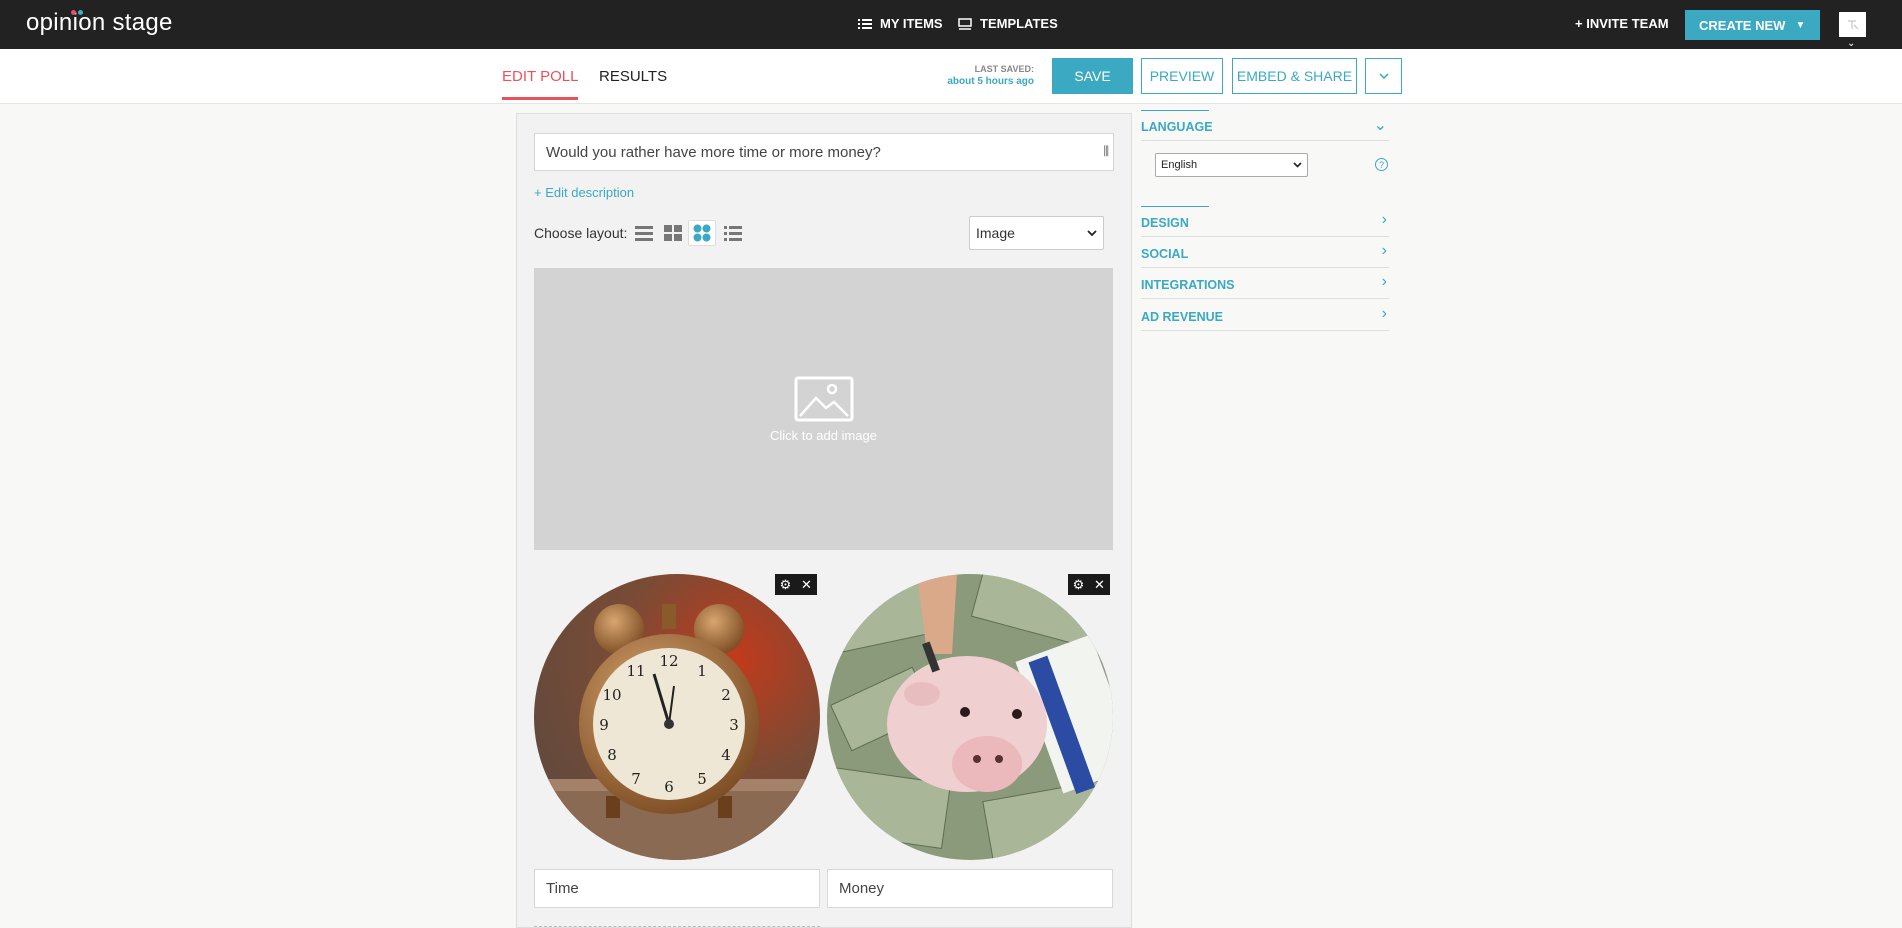 The height and width of the screenshot is (928, 1902). What do you see at coordinates (1265, 252) in the screenshot?
I see `social-section-header: SOCIAL ›` at bounding box center [1265, 252].